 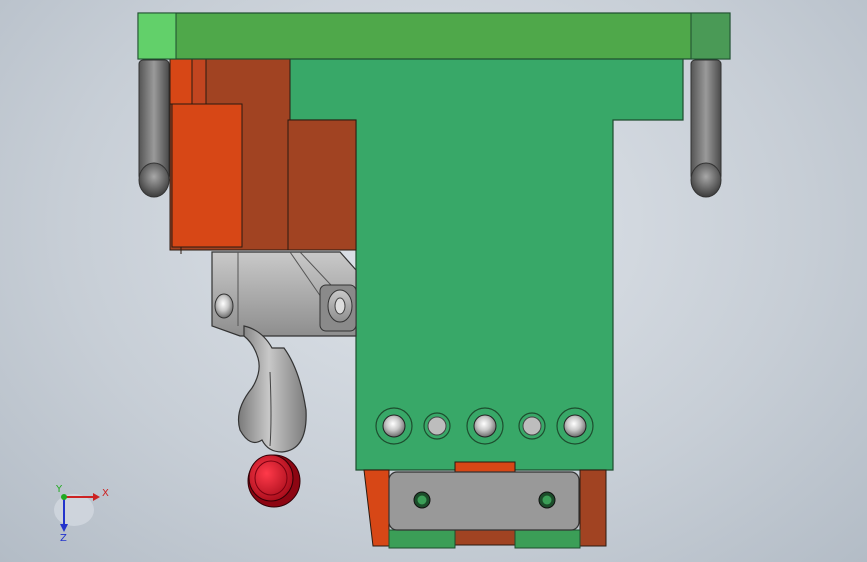 What do you see at coordinates (81, 514) in the screenshot?
I see `axis-triad: X Y Z` at bounding box center [81, 514].